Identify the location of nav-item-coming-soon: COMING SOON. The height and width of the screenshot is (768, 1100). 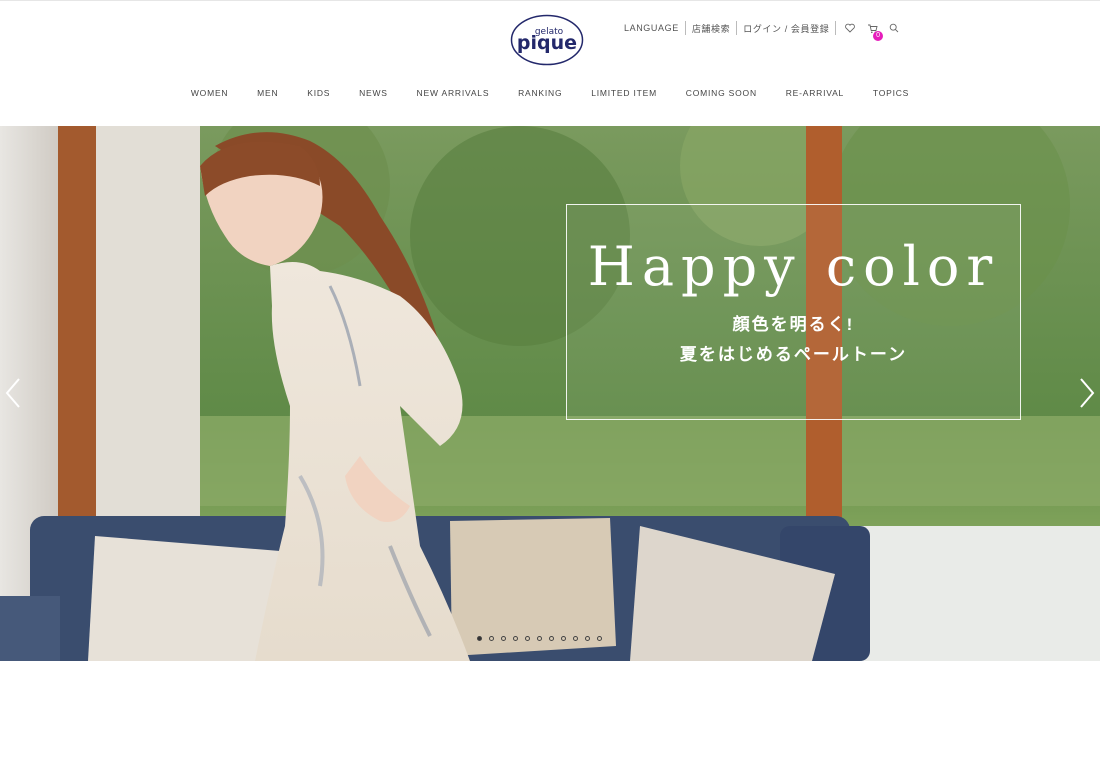
(721, 93).